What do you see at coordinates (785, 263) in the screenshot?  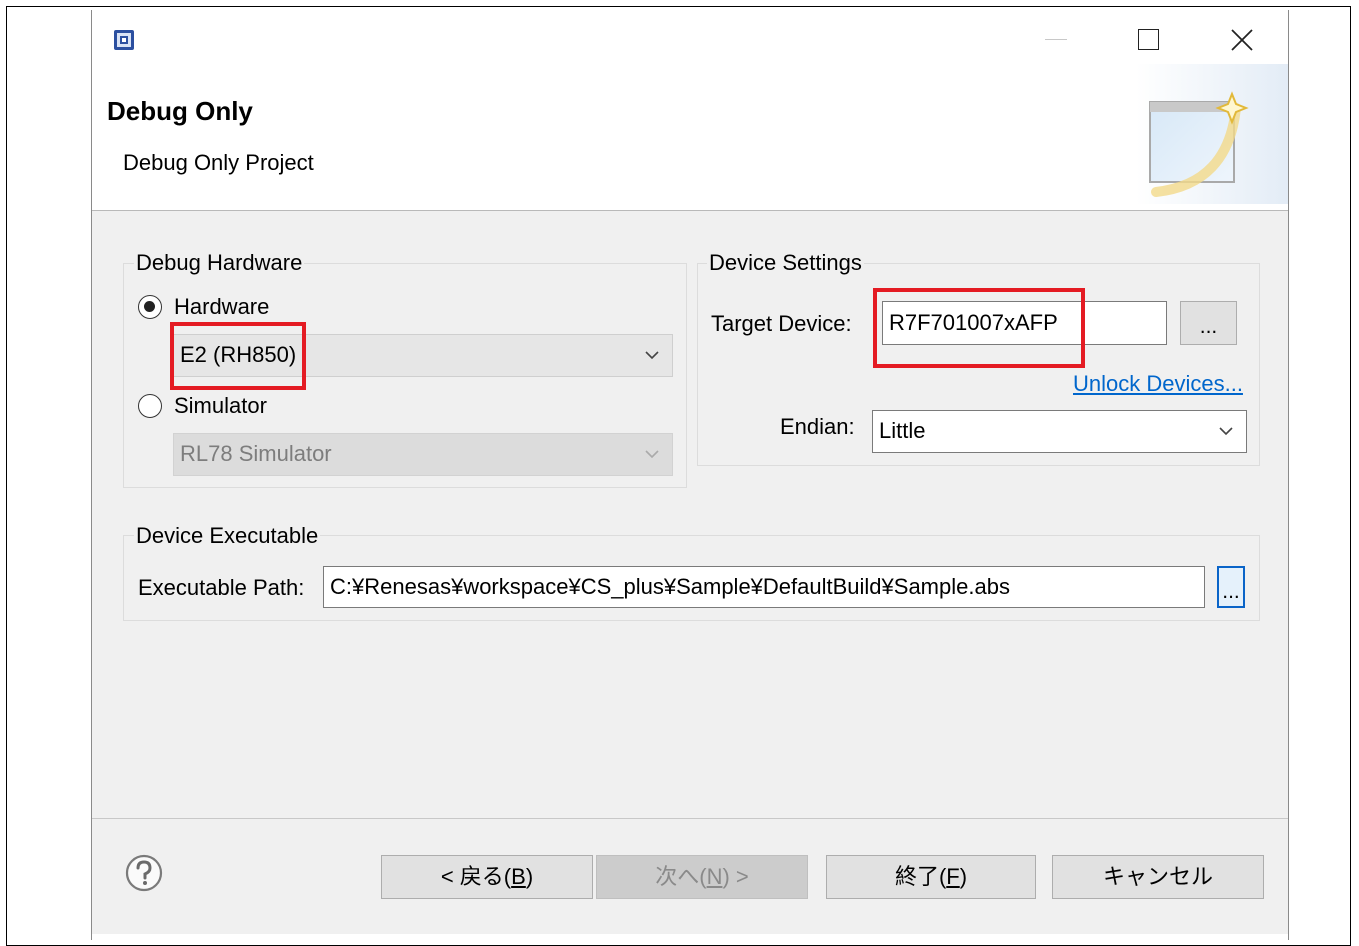 I see `device-settings-label: Device Settings` at bounding box center [785, 263].